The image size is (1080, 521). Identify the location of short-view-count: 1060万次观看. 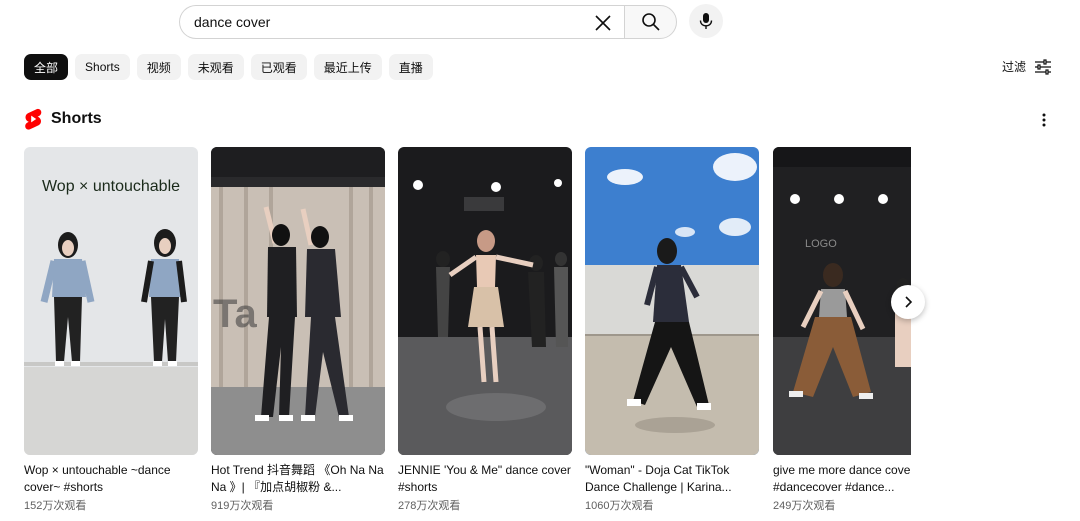
(619, 506).